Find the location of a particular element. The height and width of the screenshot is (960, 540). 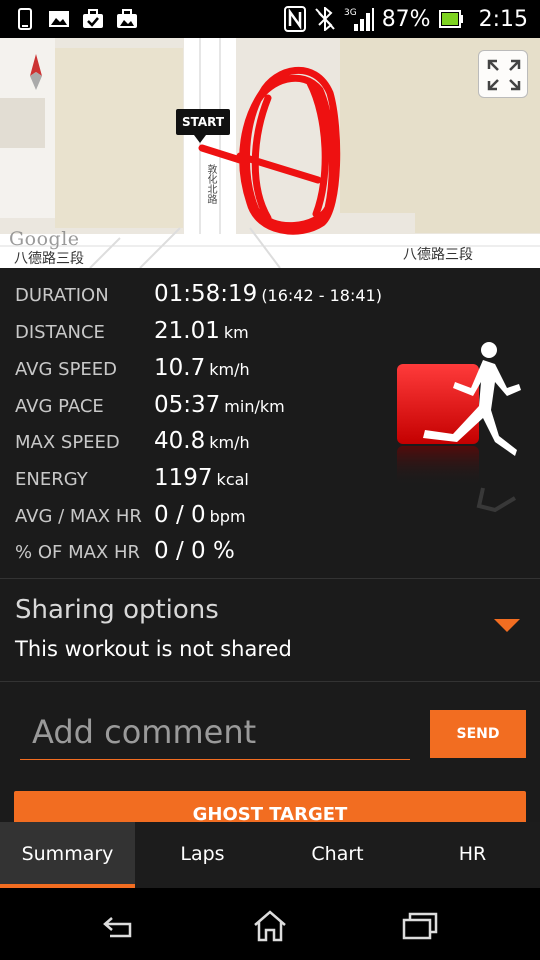

fullscreen-button is located at coordinates (503, 74).